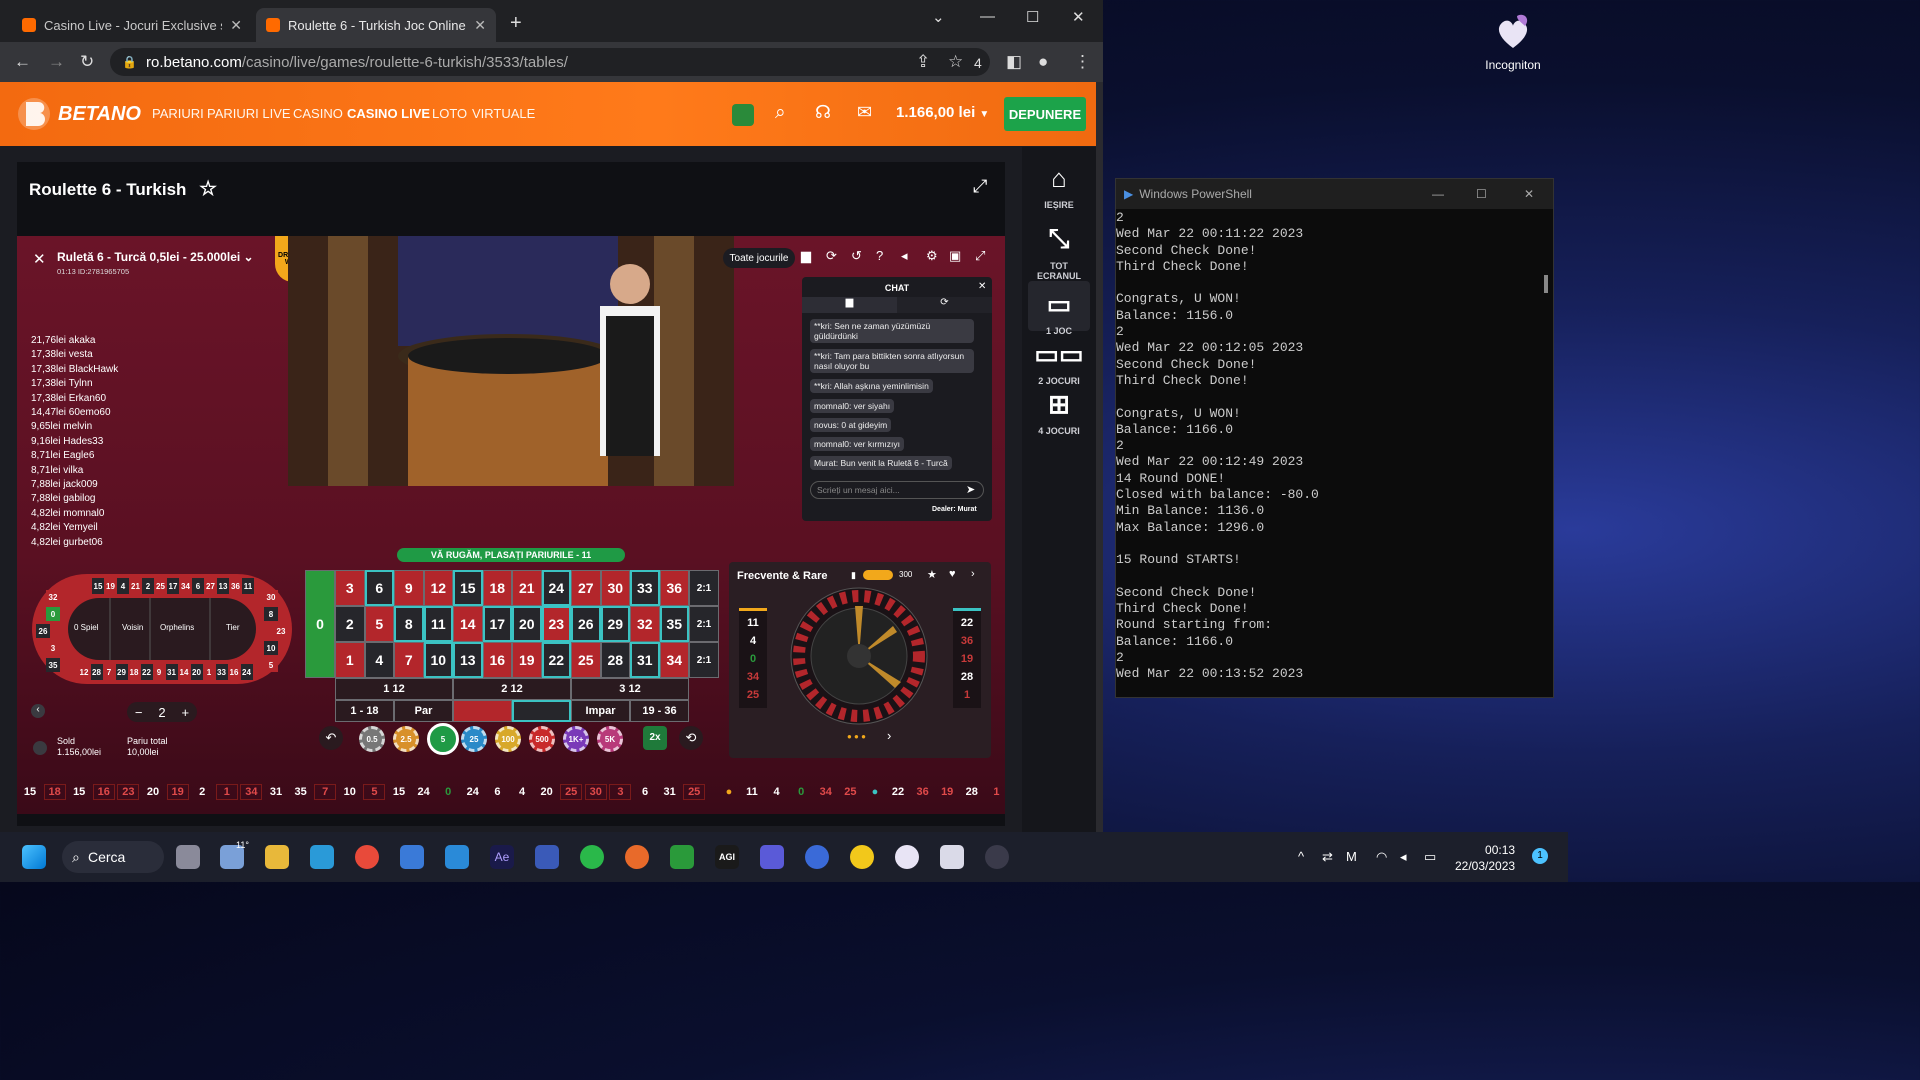 This screenshot has height=1080, width=1920. Describe the element at coordinates (889, 735) in the screenshot. I see `next-page-icon: ›` at that location.